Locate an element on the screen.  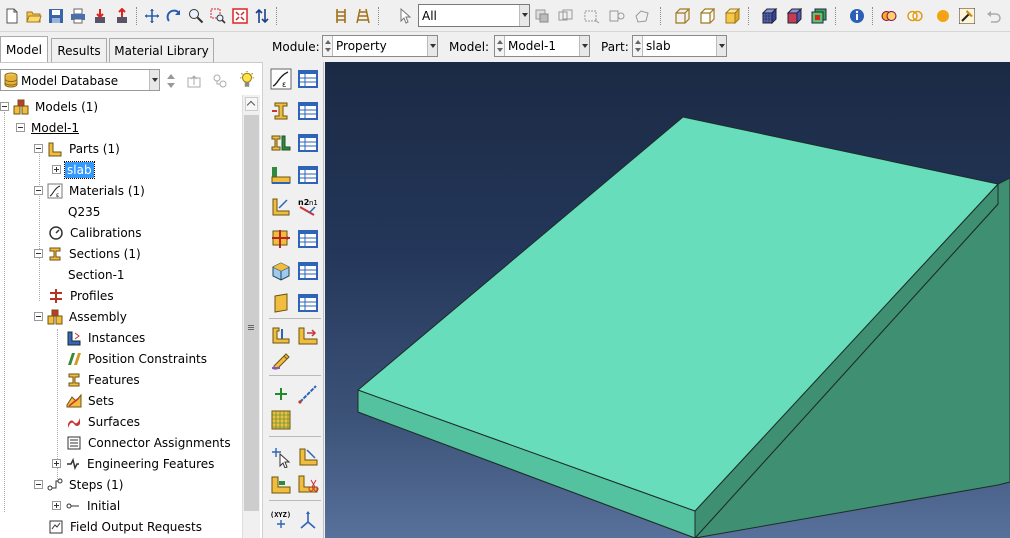
query-tree-button is located at coordinates (341, 16).